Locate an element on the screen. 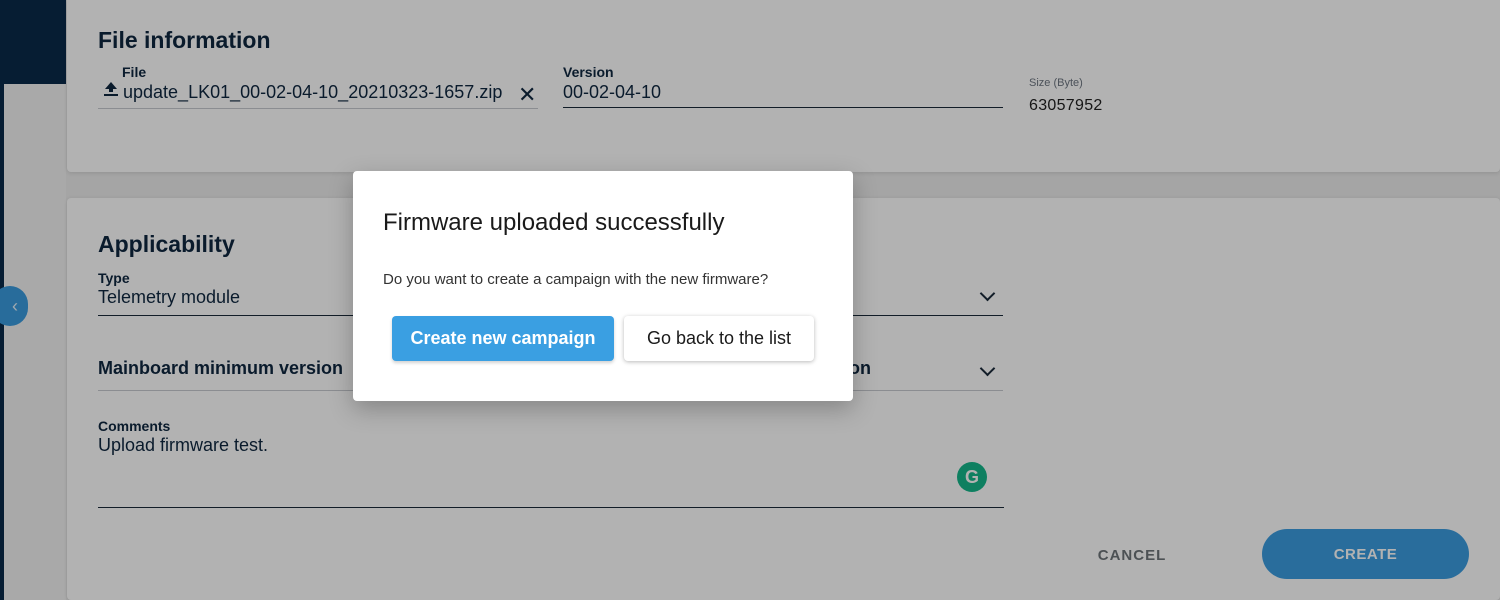 The image size is (1500, 600). create-new-campaign-button: Create new campaign is located at coordinates (503, 338).